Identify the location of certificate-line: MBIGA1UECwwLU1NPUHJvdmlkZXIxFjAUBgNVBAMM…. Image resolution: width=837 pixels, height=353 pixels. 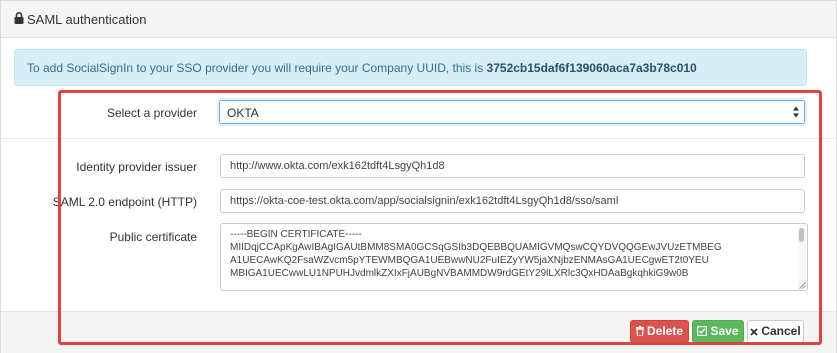
(459, 273).